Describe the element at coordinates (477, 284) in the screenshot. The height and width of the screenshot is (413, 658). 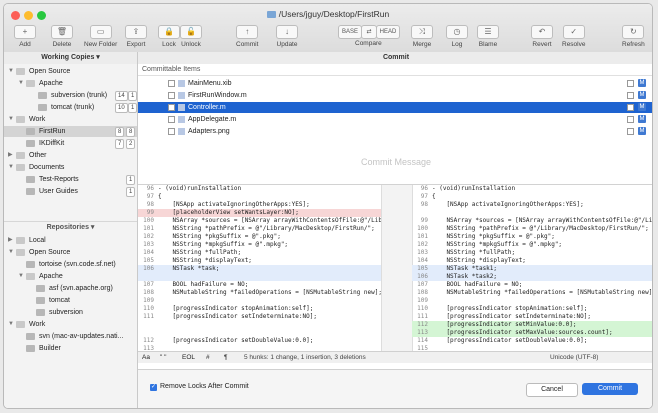
I see `code-text: BOOL hadFailure = NO;` at that location.